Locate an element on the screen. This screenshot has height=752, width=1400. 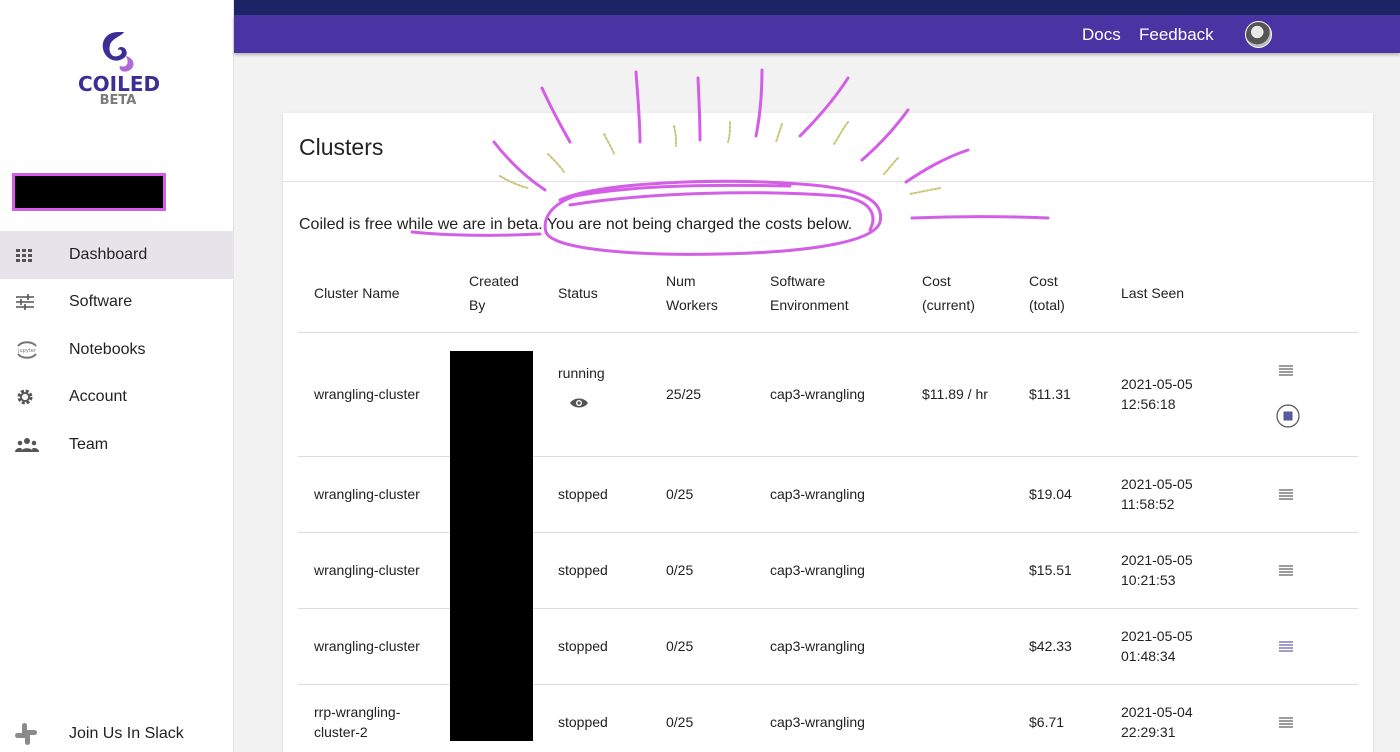
header-label: (current) is located at coordinates (948, 305).